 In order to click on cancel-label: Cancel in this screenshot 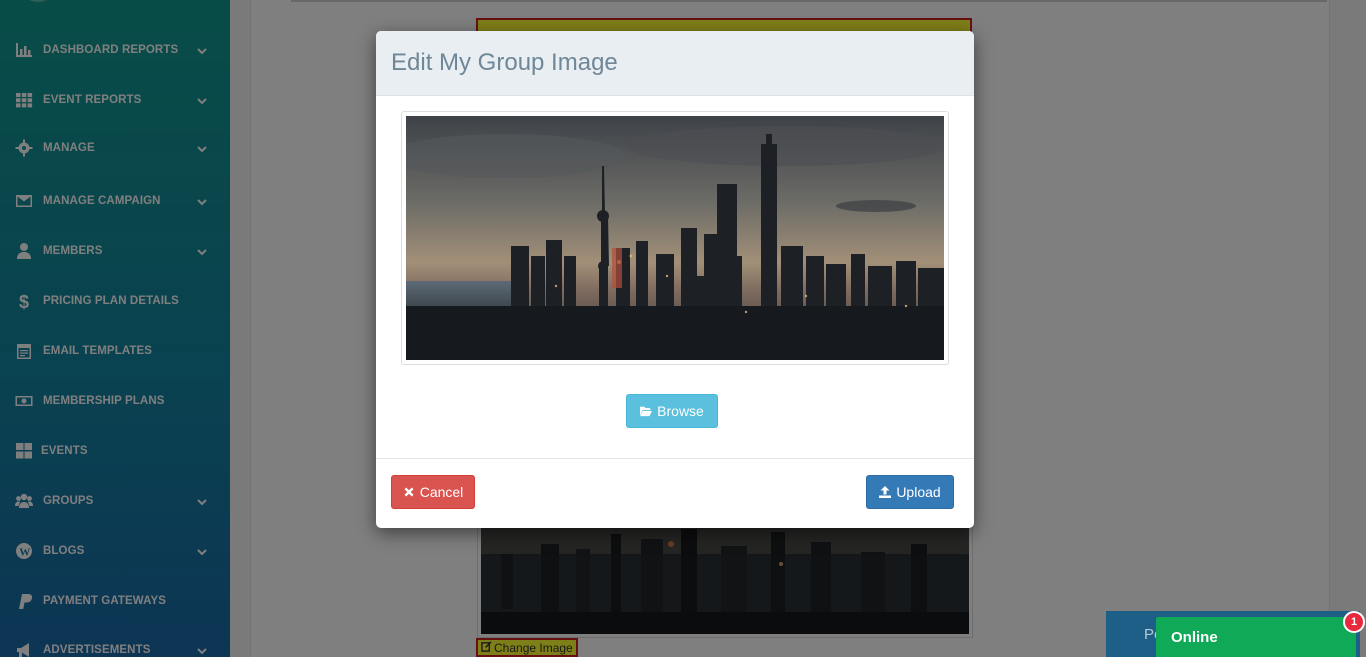, I will do `click(441, 492)`.